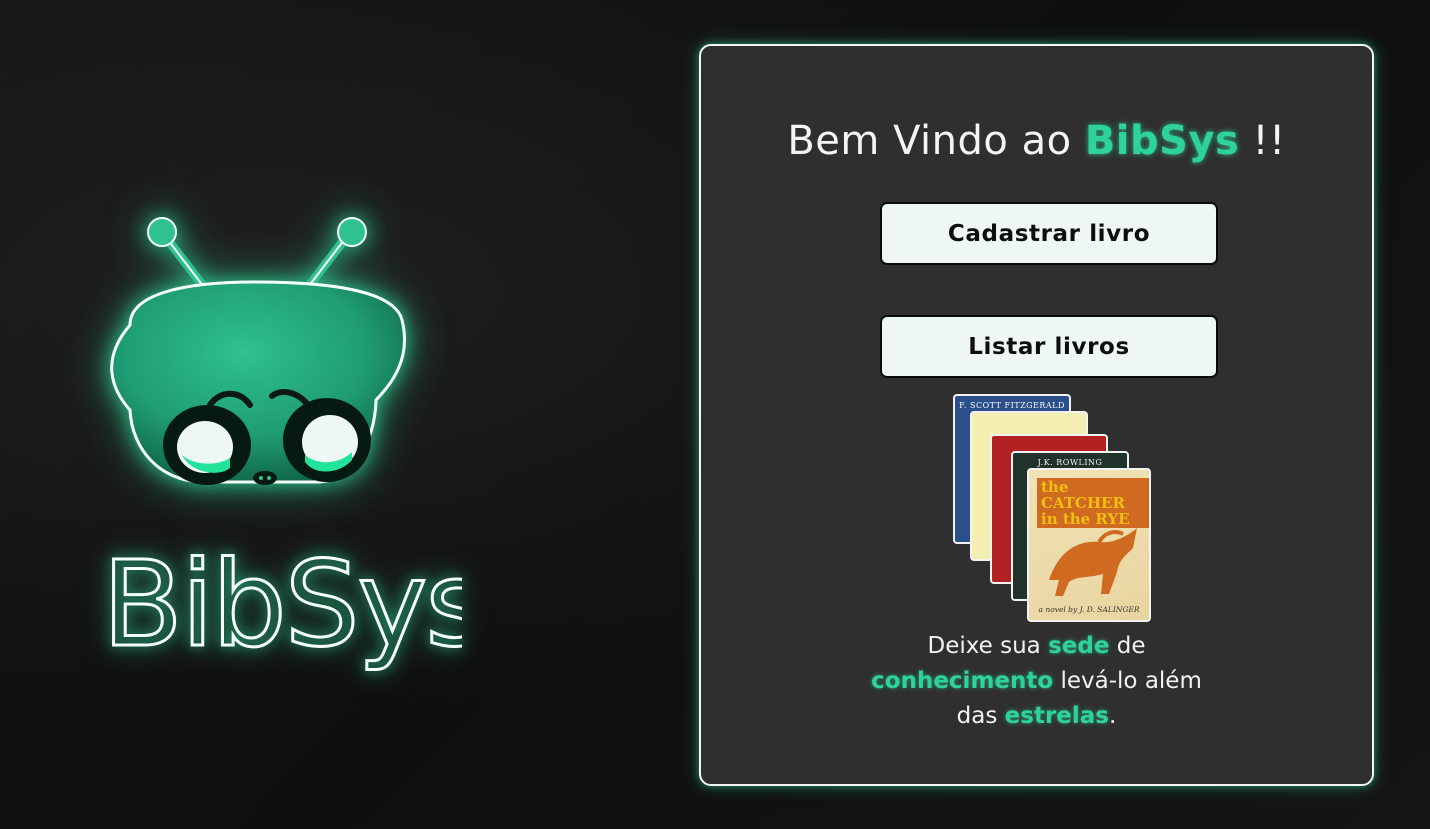 Image resolution: width=1430 pixels, height=829 pixels. I want to click on horse-illustration-icon, so click(1093, 562).